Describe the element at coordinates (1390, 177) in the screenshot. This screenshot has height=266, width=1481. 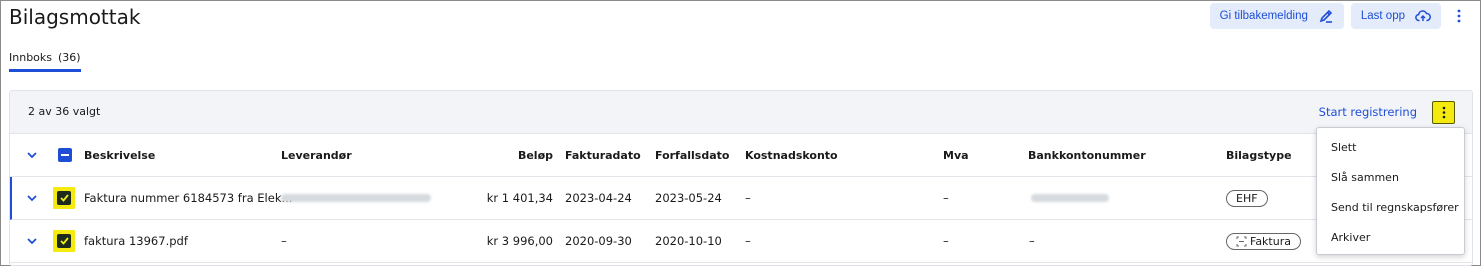
I see `menu-item-merge: Slå sammen` at that location.